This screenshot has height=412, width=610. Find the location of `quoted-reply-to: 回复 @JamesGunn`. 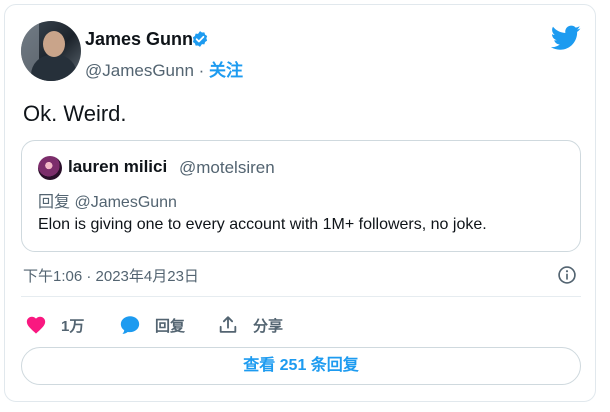

quoted-reply-to: 回复 @JamesGunn is located at coordinates (107, 202).